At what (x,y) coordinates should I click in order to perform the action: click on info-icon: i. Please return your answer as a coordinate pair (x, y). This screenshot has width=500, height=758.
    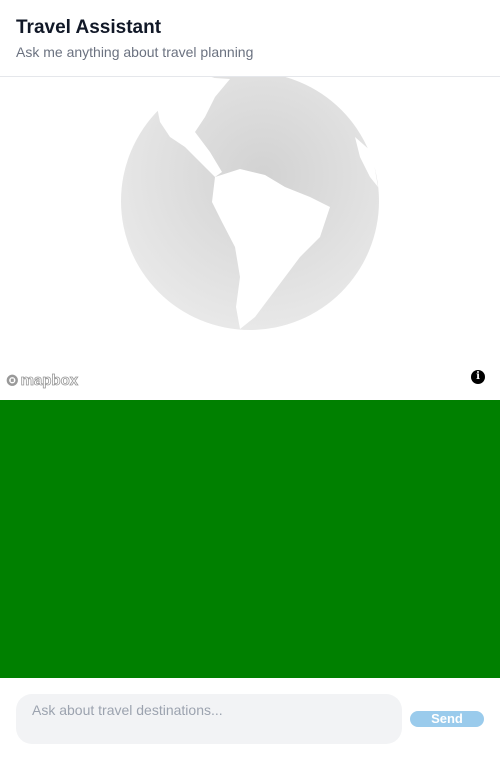
    Looking at the image, I should click on (478, 377).